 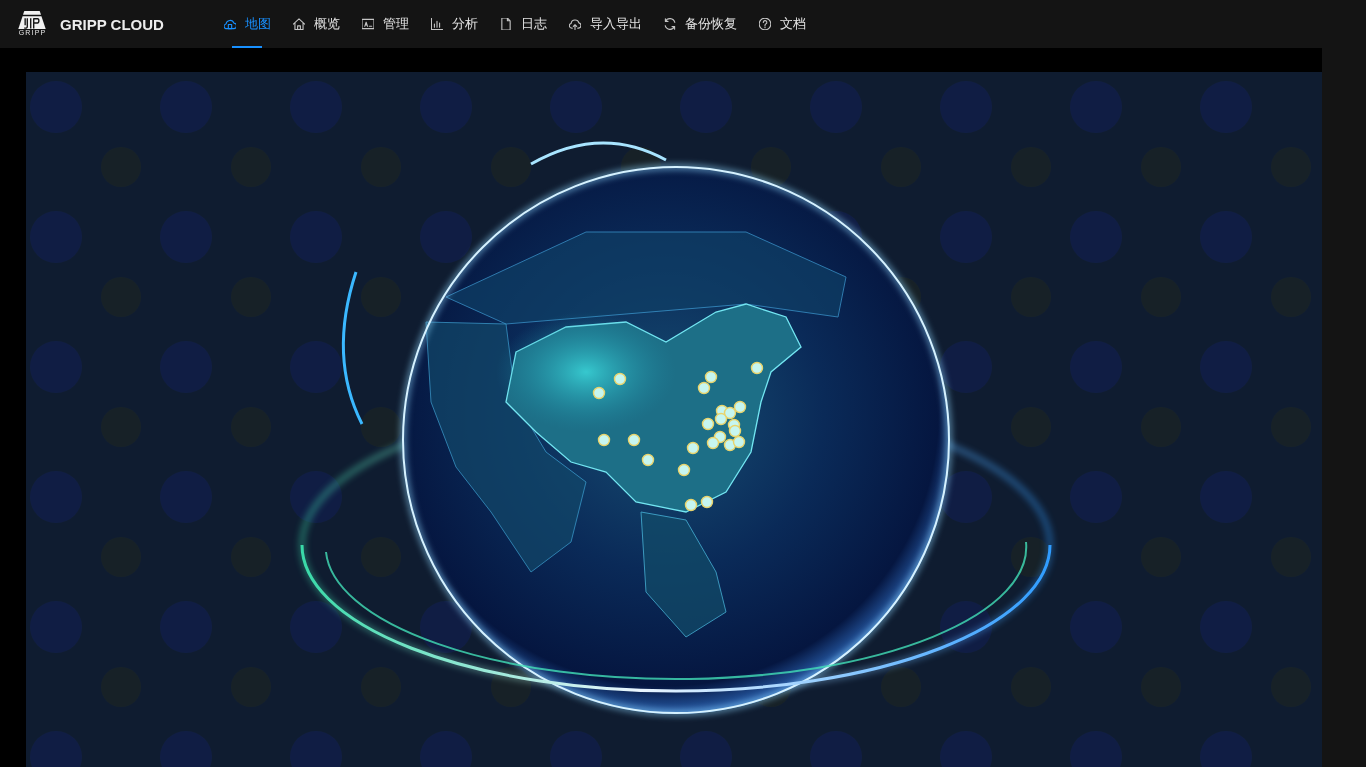 I want to click on nav-tab: 日志, so click(x=523, y=24).